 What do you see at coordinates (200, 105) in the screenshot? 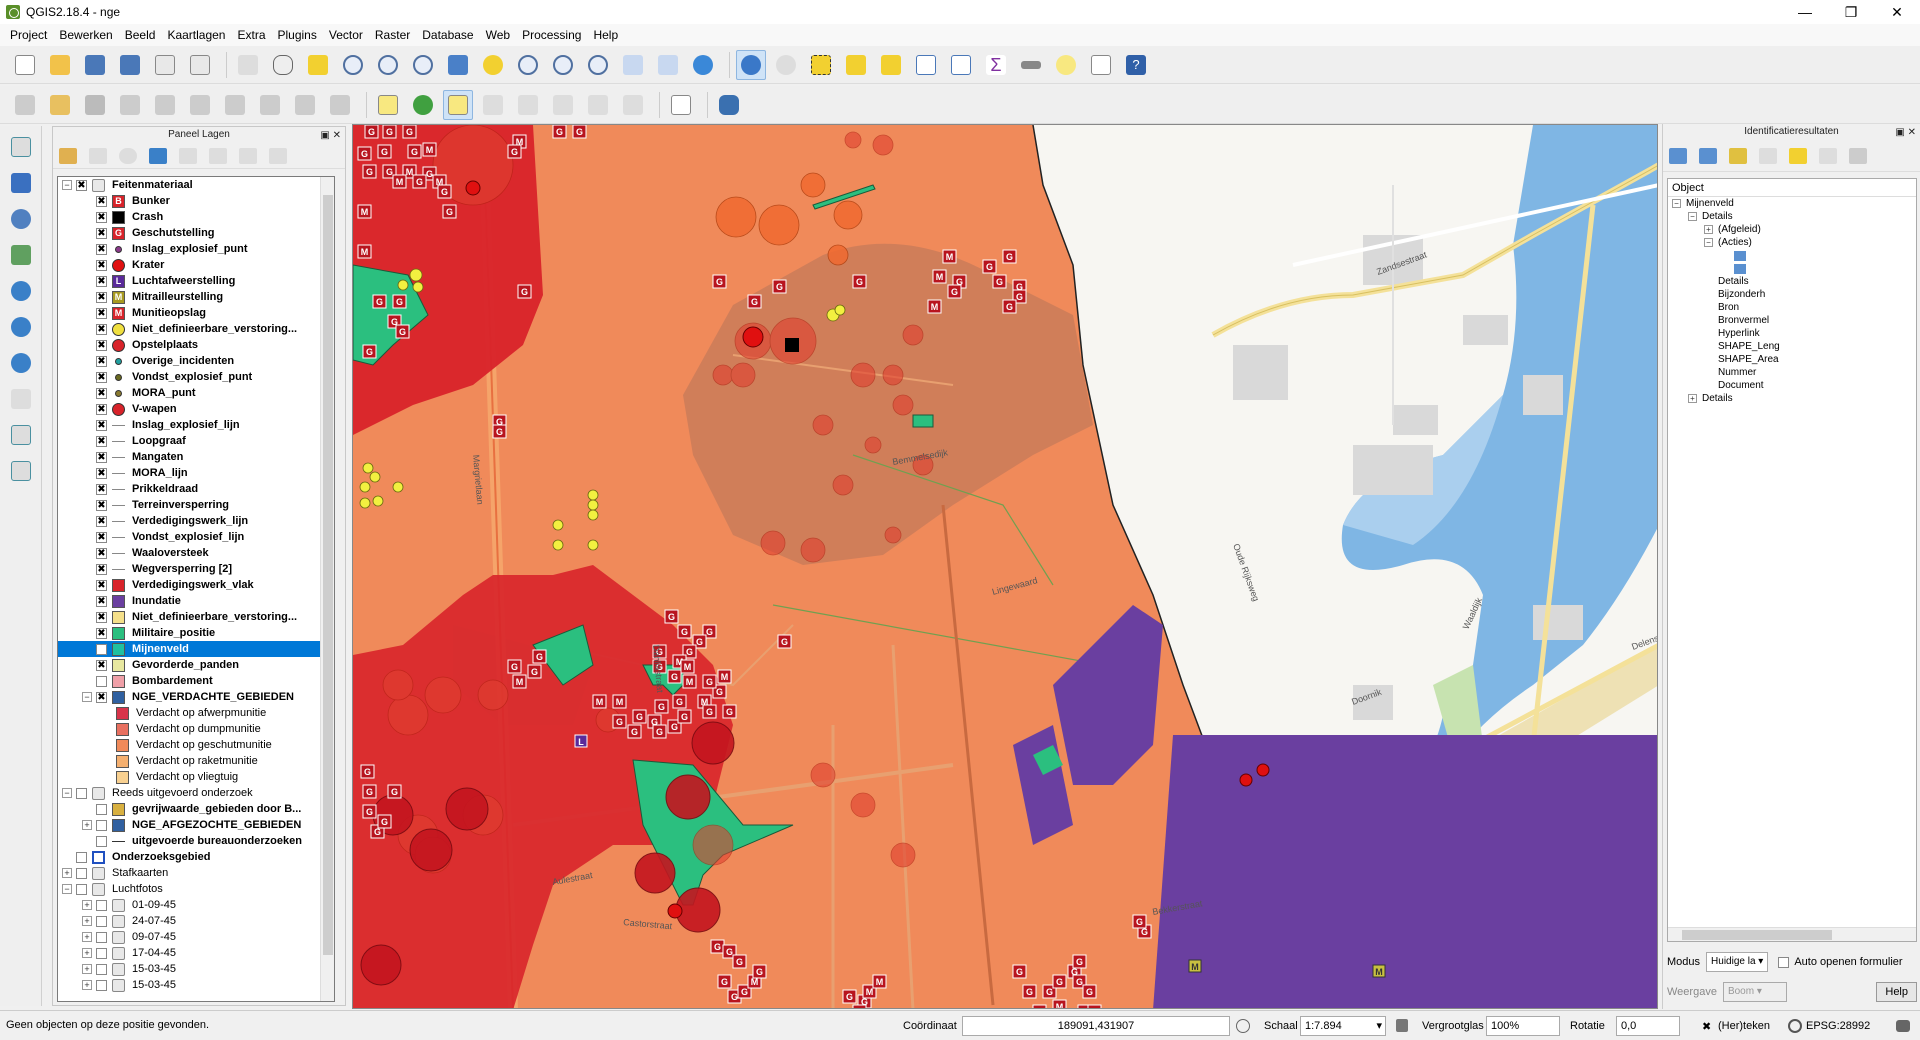
I see `node-tool-icon` at bounding box center [200, 105].